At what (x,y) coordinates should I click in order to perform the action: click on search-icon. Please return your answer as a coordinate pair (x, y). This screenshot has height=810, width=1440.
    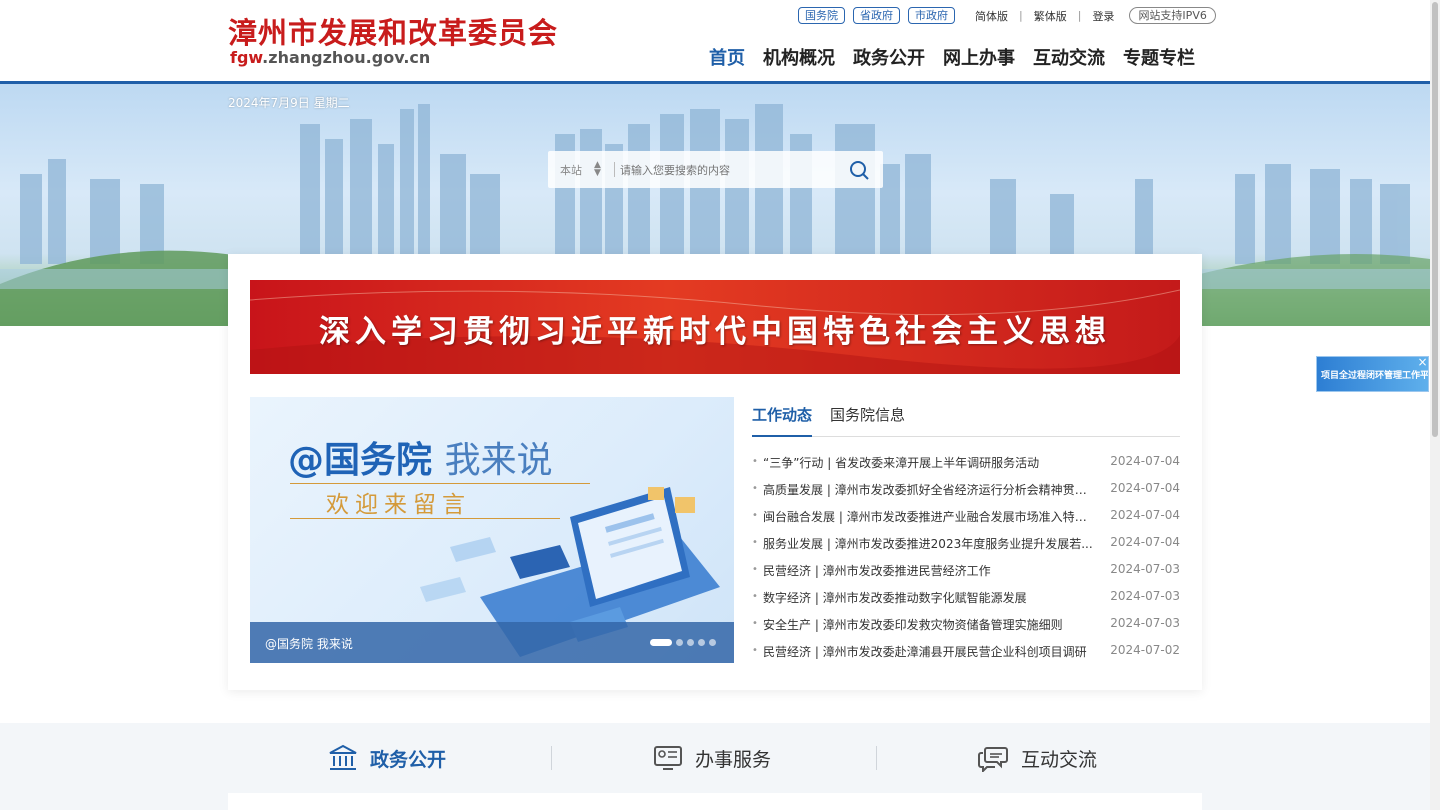
    Looking at the image, I should click on (859, 170).